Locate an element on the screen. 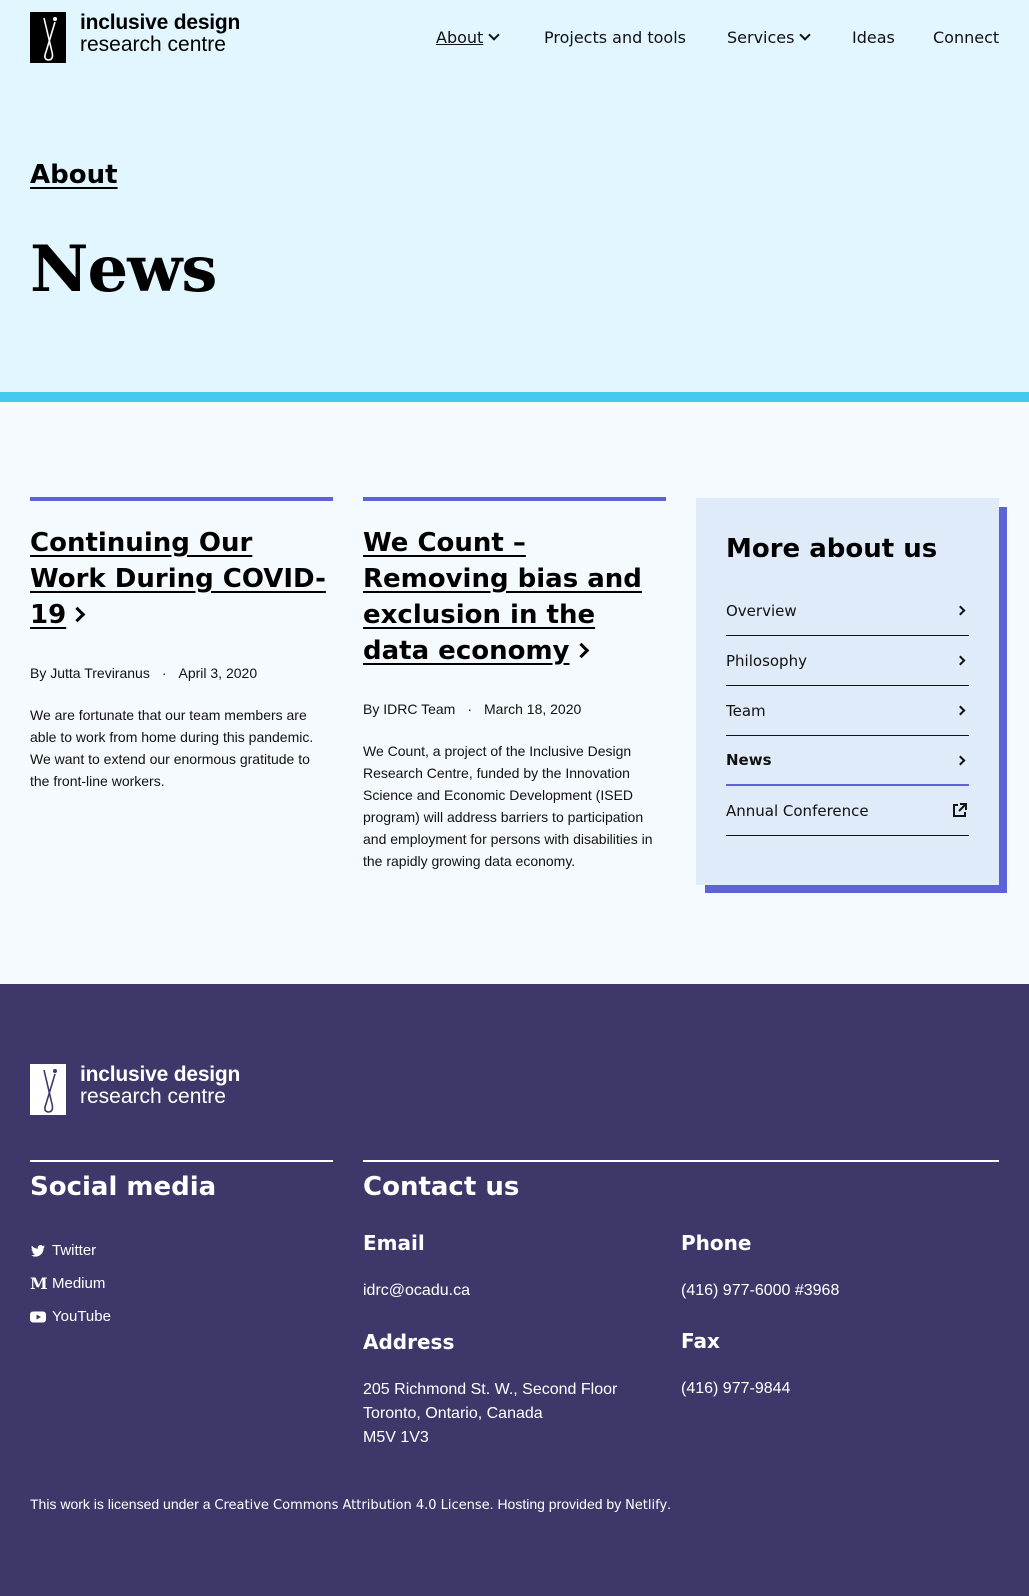 Image resolution: width=1029 pixels, height=1596 pixels. news-title: Continuing Our Work During COVID-19 is located at coordinates (181, 579).